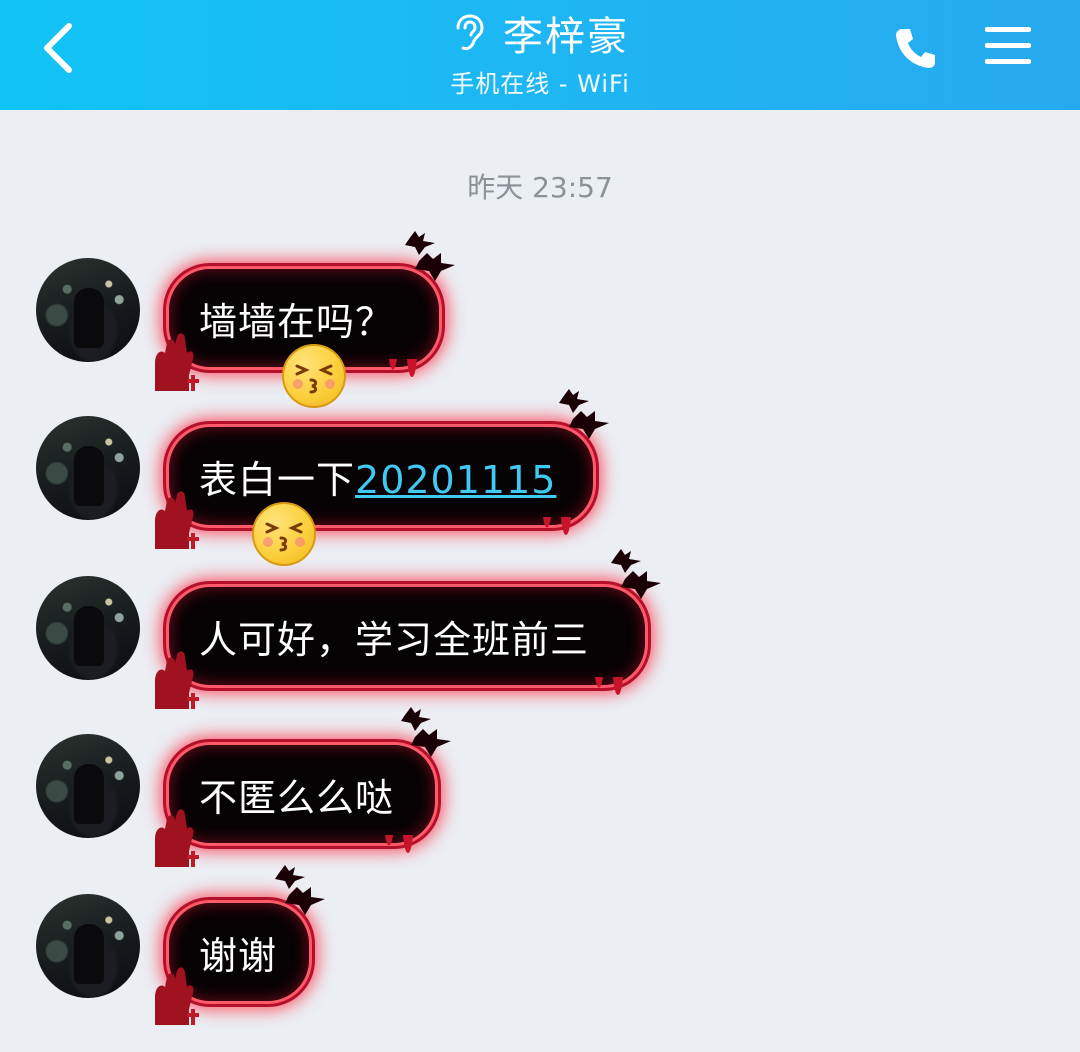 Image resolution: width=1080 pixels, height=1052 pixels. I want to click on message-text: 墙墙在吗？, so click(297, 321).